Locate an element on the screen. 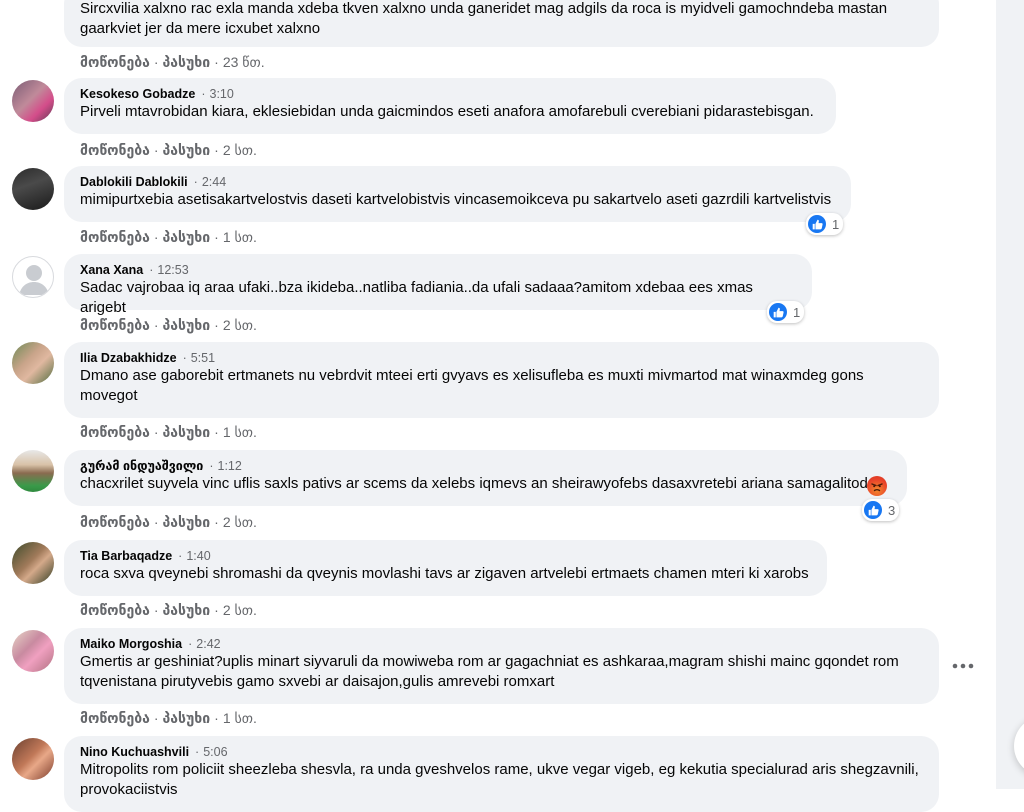  comment-time: 2:42 is located at coordinates (208, 644).